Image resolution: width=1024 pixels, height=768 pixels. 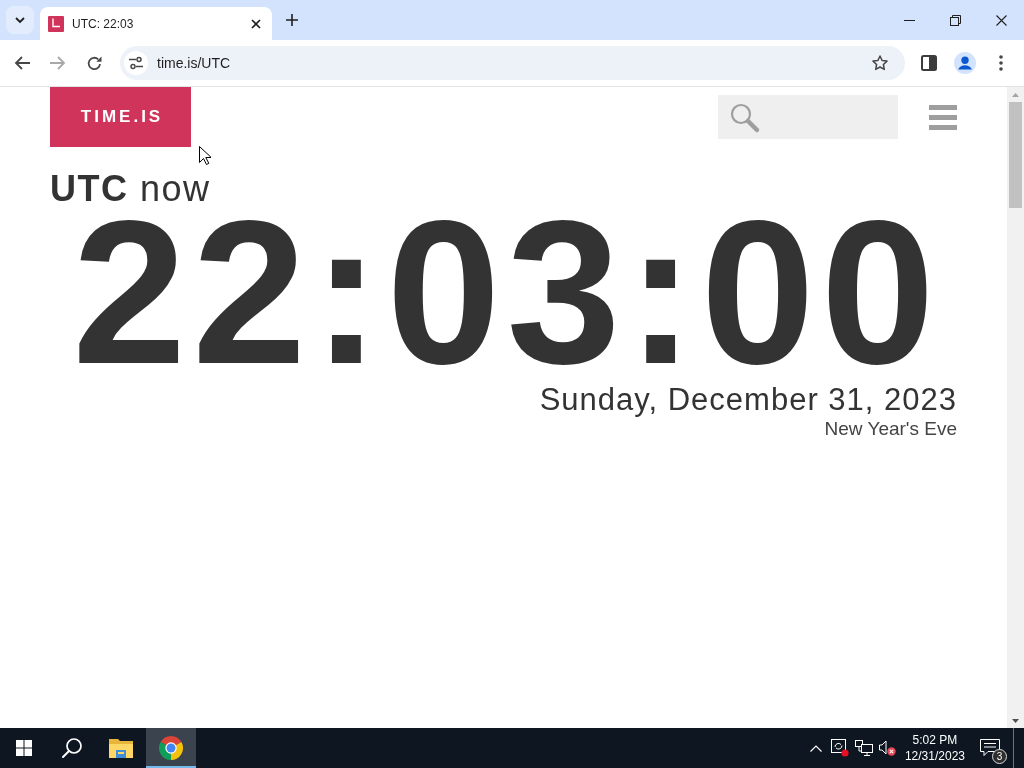 What do you see at coordinates (990, 748) in the screenshot?
I see `notifications-button: 3` at bounding box center [990, 748].